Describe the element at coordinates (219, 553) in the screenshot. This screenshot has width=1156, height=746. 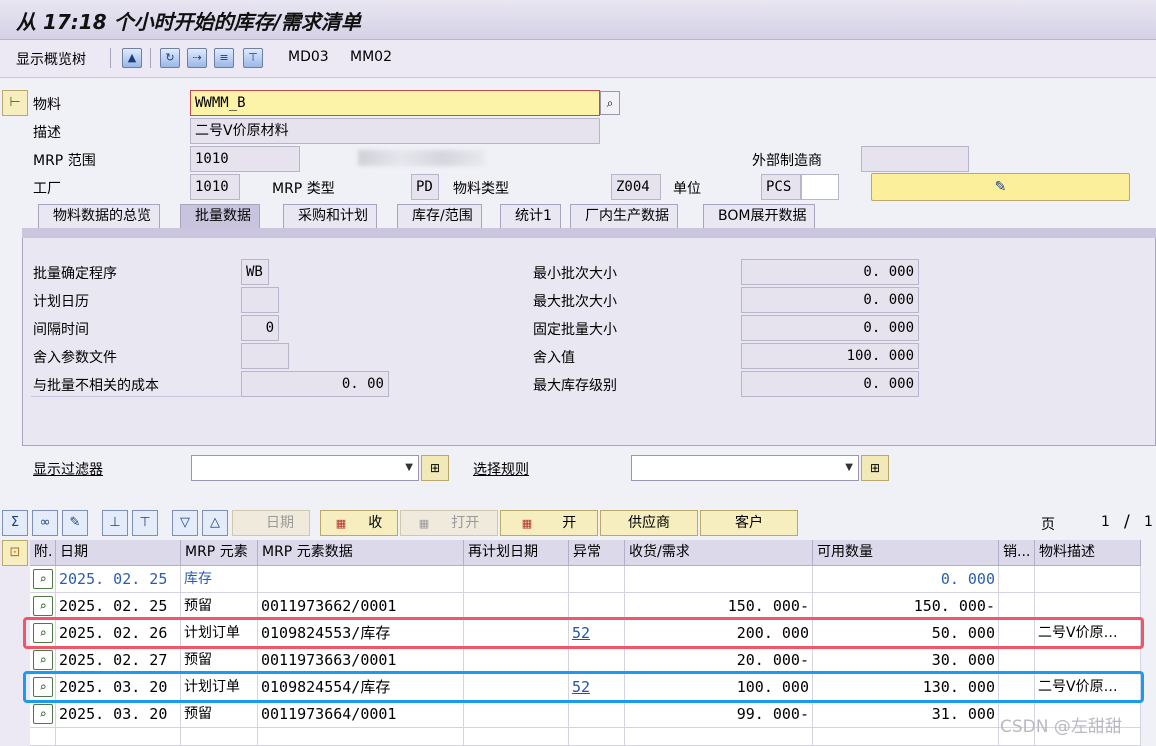
I see `column-header-mrp-element: MRP 元素` at that location.